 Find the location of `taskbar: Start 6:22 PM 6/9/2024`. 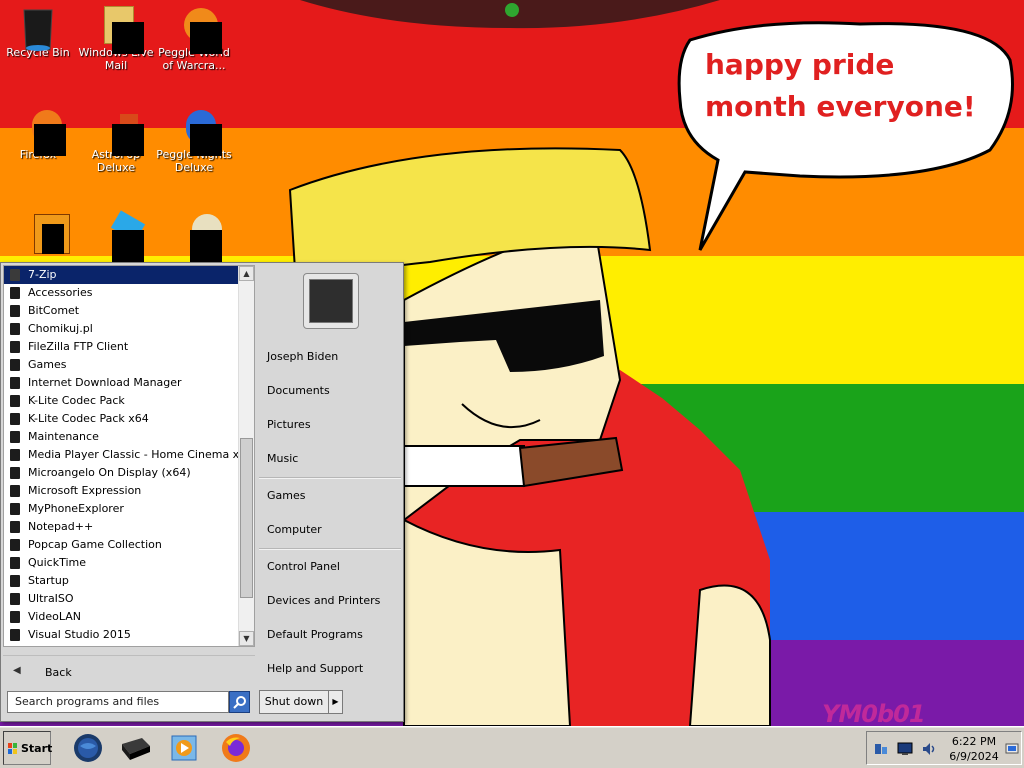

taskbar: Start 6:22 PM 6/9/2024 is located at coordinates (512, 747).